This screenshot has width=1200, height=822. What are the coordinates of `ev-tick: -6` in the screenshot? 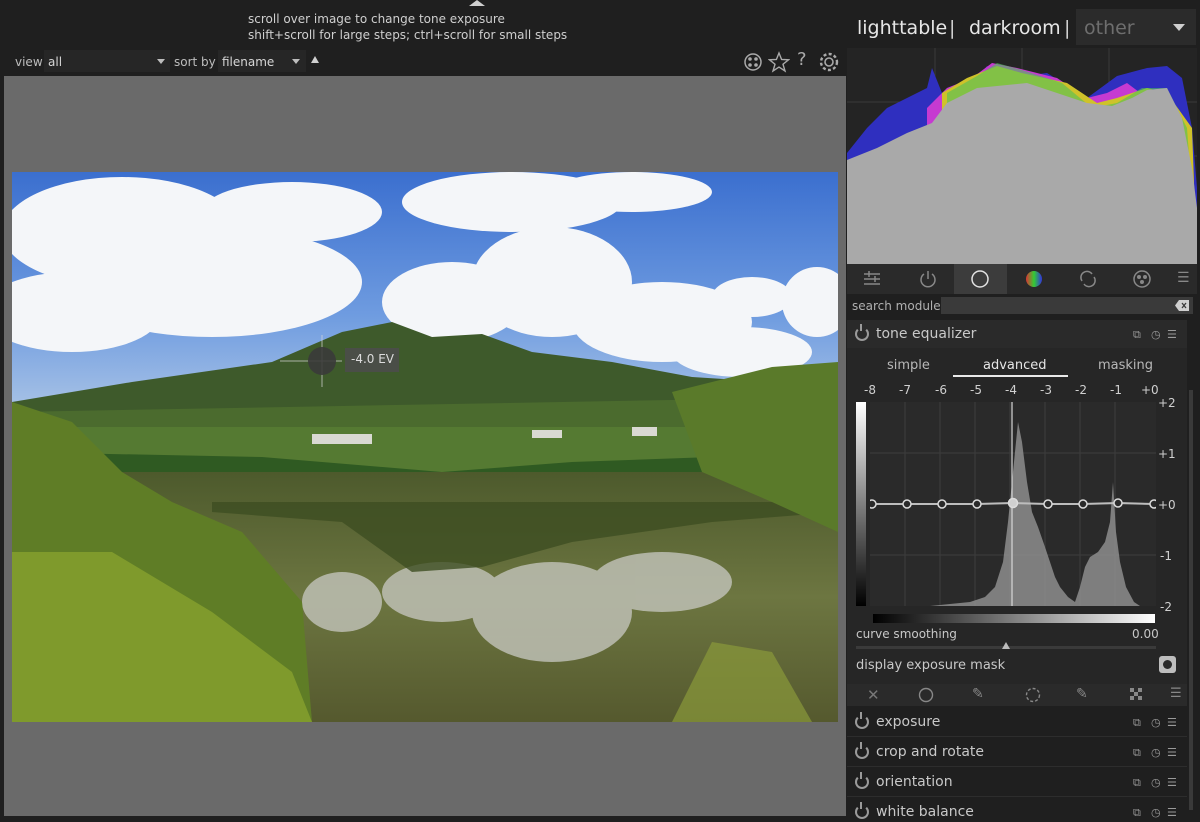 It's located at (941, 390).